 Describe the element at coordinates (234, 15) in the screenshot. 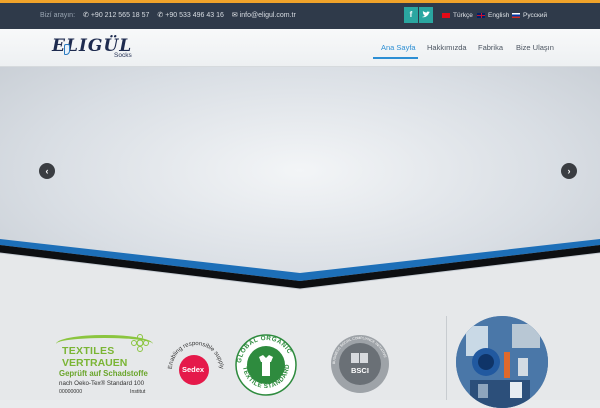

I see `mail-icon: ✉` at that location.